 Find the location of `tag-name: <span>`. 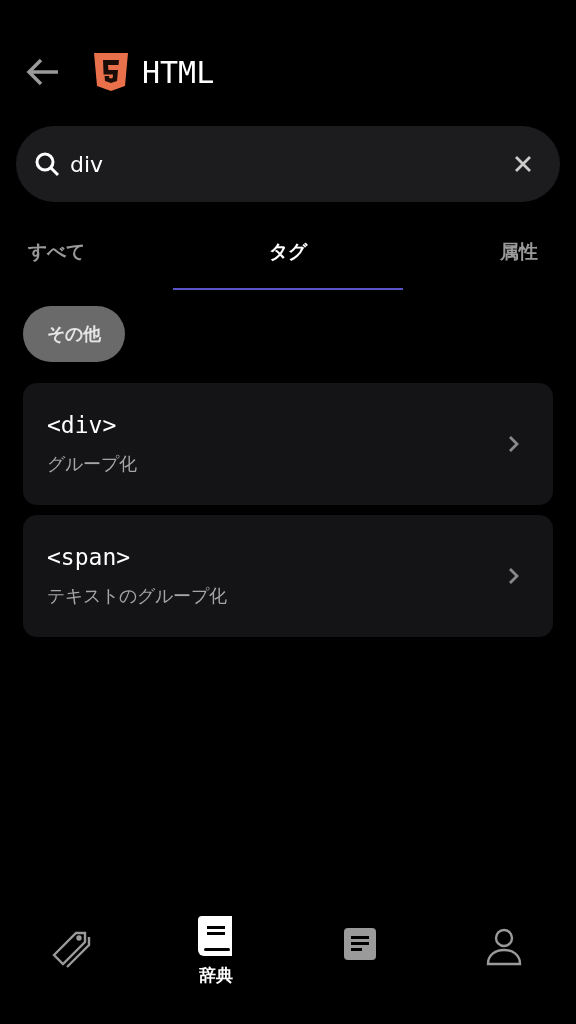

tag-name: <span> is located at coordinates (89, 557).